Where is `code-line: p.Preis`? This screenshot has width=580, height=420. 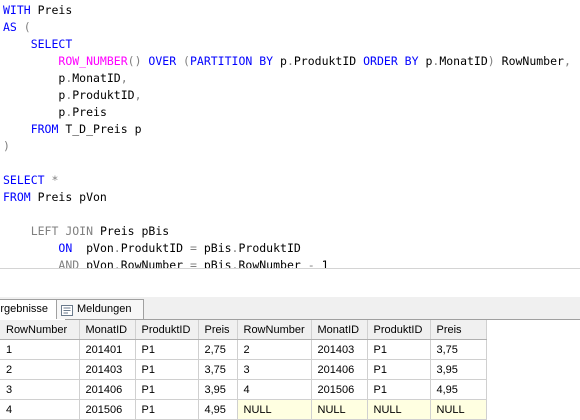
code-line: p.Preis is located at coordinates (55, 112).